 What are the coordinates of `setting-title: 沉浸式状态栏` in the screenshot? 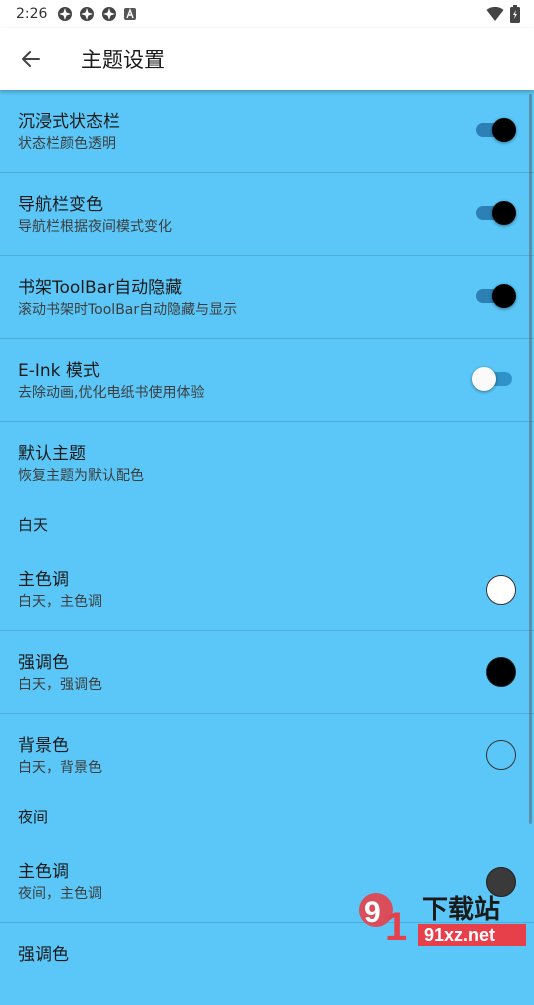 It's located at (69, 122).